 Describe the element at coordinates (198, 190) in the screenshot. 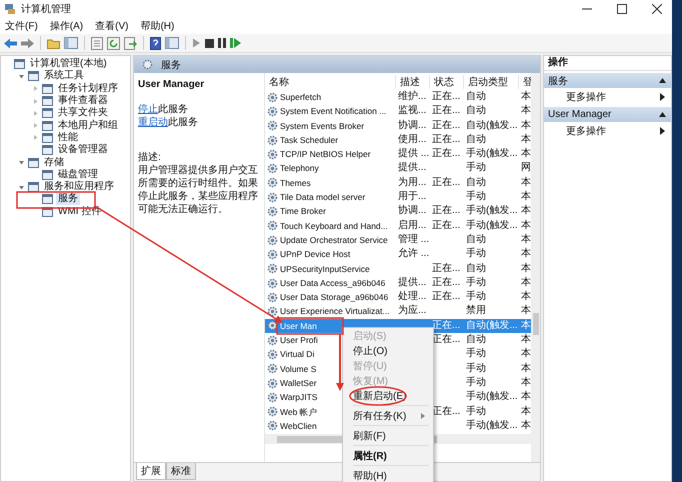

I see `description-text: 用户管理器提供多用户交互所需要的运行时组件。如果停止此服务，某些应用程序可能无法正确运行。` at that location.